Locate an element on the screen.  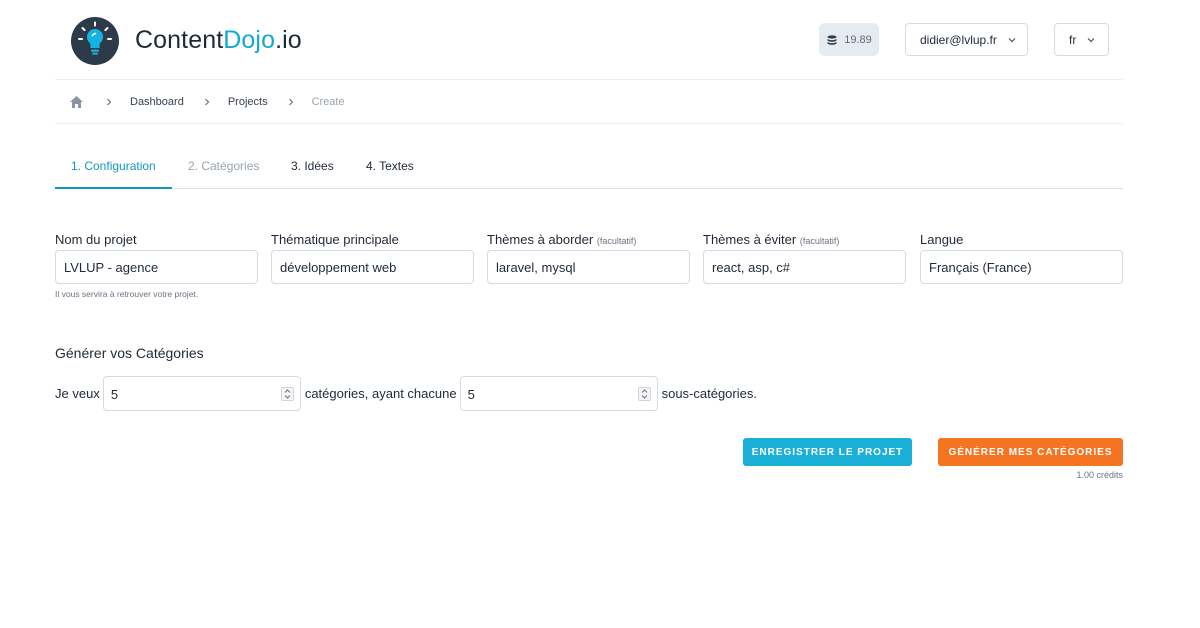
language-field: Langue is located at coordinates (1021, 258).